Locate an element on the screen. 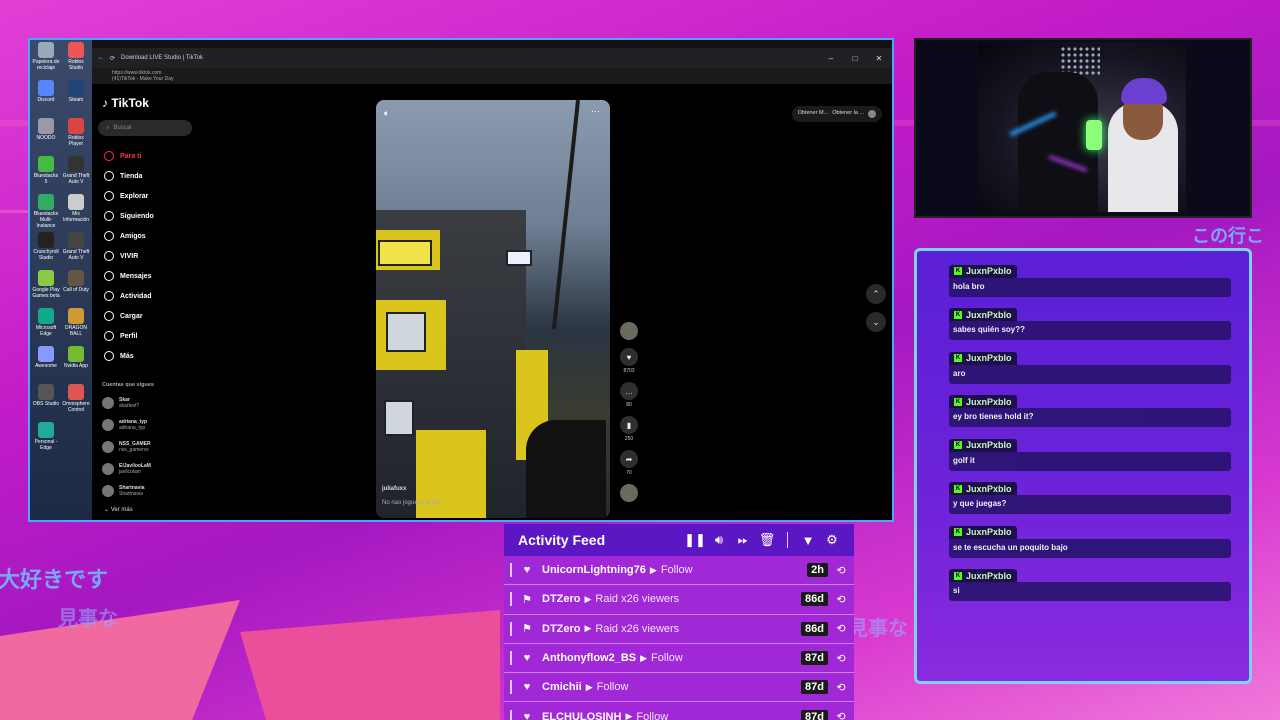  desktop-icon: Crunchyroll Studio is located at coordinates (46, 246).